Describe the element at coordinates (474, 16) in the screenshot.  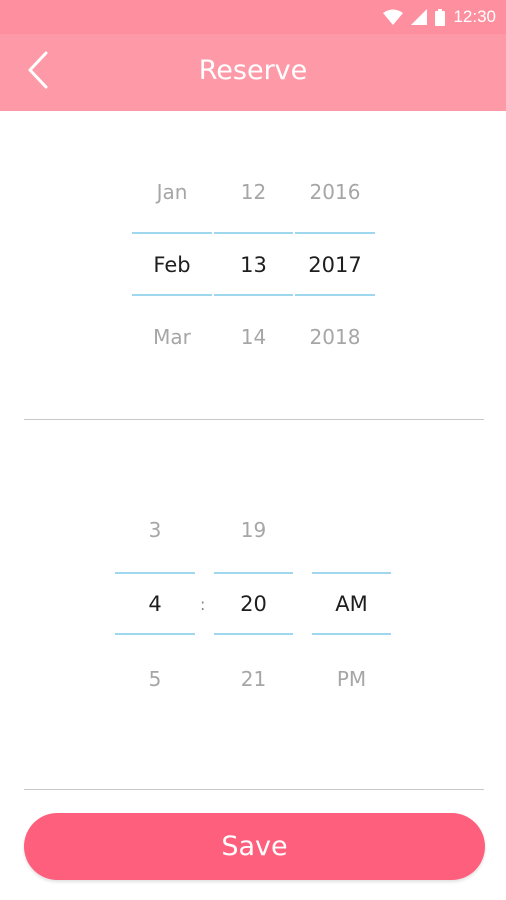
I see `status-time: 12:30` at that location.